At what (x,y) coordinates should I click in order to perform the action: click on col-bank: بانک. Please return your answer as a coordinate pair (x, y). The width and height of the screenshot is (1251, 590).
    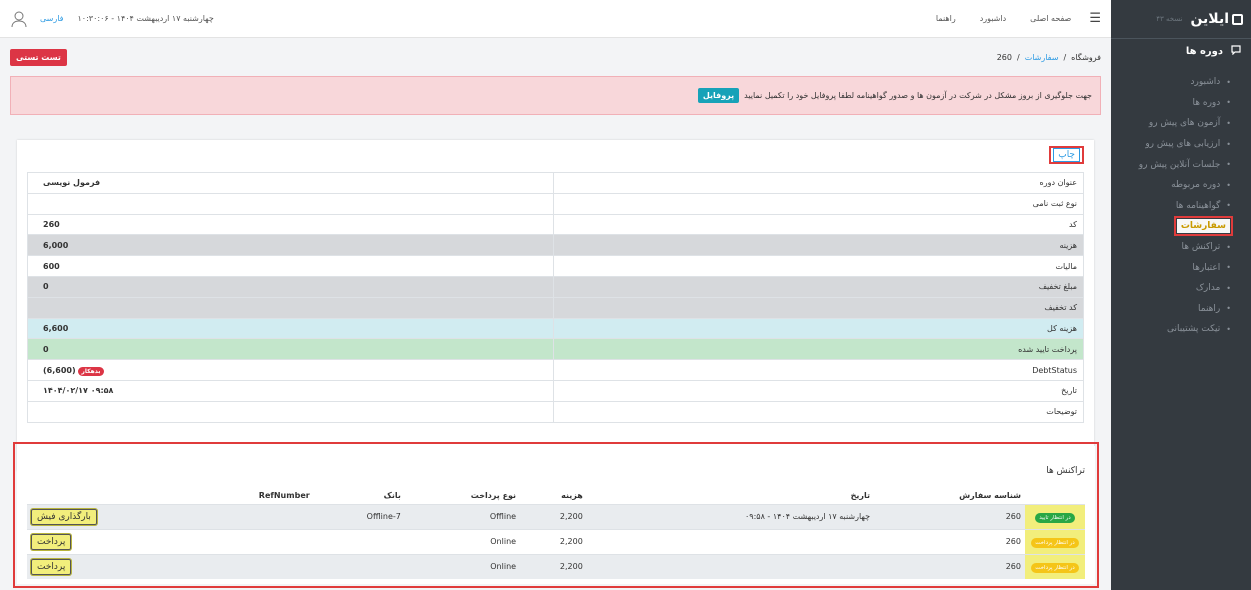
    Looking at the image, I should click on (392, 495).